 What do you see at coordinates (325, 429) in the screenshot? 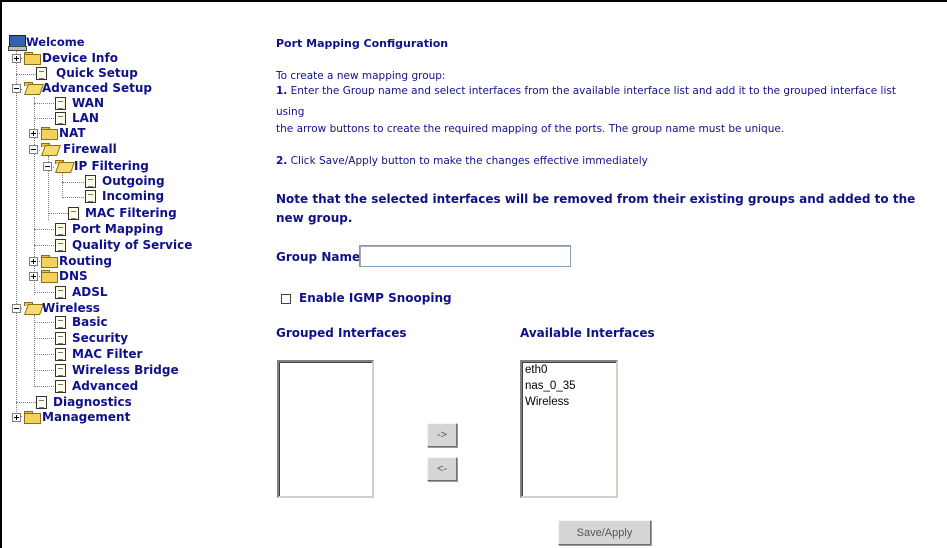
I see `grouped-interfaces-list` at bounding box center [325, 429].